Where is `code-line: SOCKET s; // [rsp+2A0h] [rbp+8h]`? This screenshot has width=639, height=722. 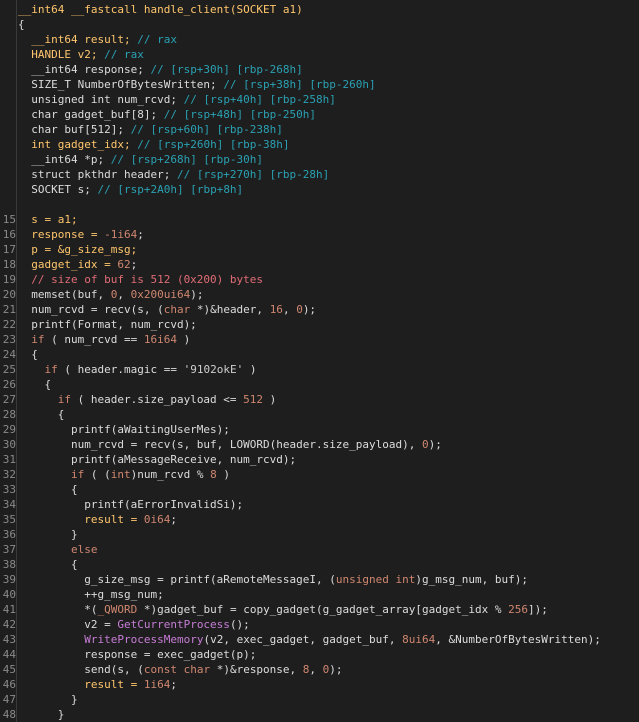
code-line: SOCKET s; // [rsp+2A0h] [rbp+8h] is located at coordinates (319, 189).